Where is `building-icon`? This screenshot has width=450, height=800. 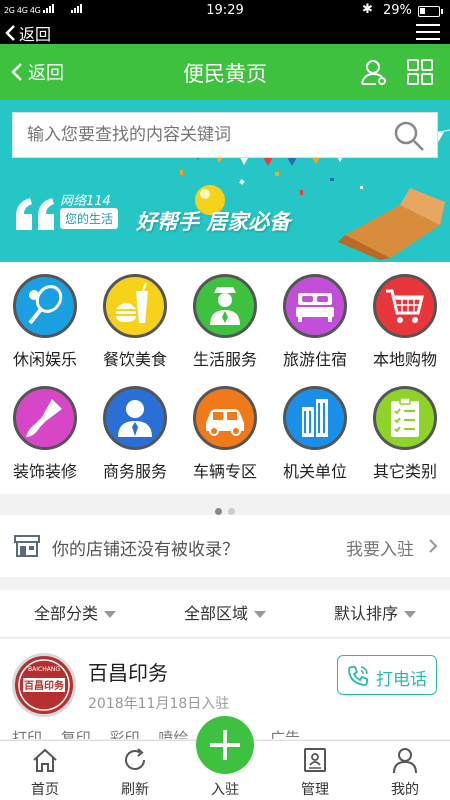 building-icon is located at coordinates (315, 418).